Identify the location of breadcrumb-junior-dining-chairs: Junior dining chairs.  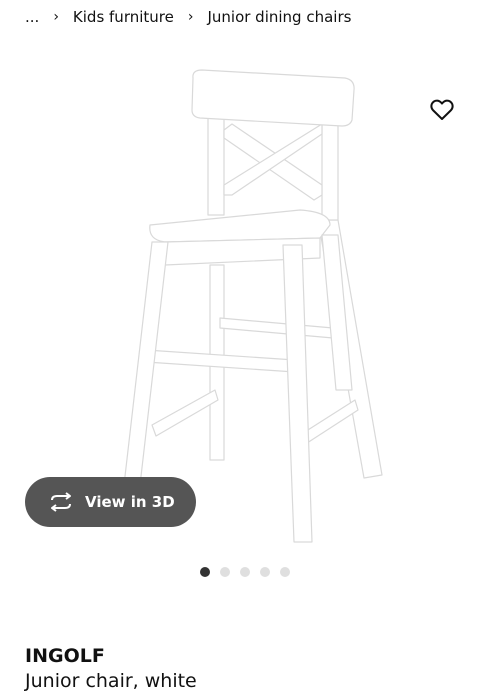
(279, 17).